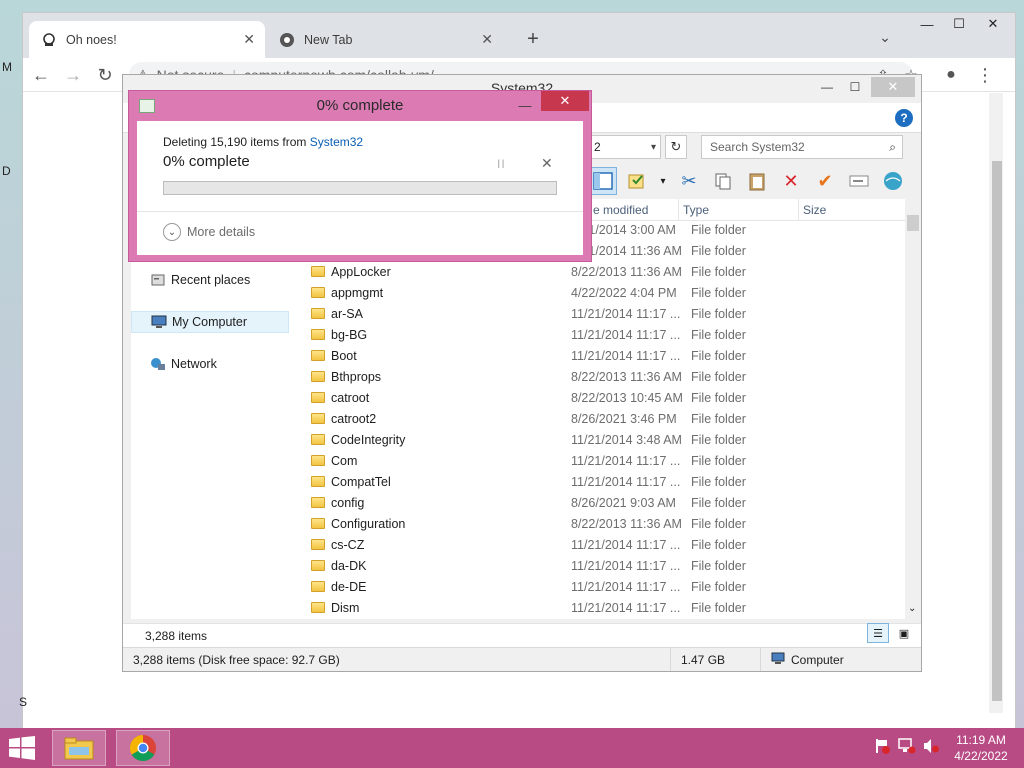 This screenshot has width=1024, height=768. Describe the element at coordinates (603, 418) in the screenshot. I see `file-row: catroot2 8/26/2021 3:46 PM File folder` at that location.